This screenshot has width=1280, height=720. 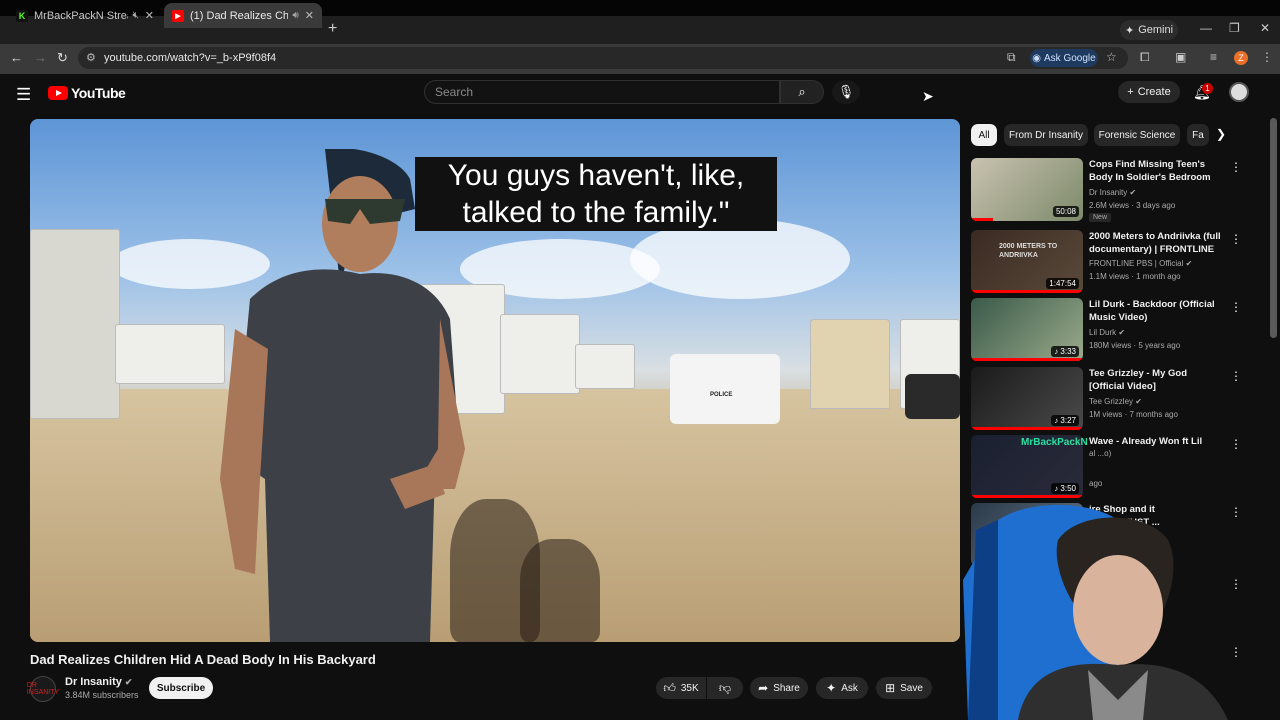 I want to click on split-view-icon: ▣, so click(x=1180, y=57).